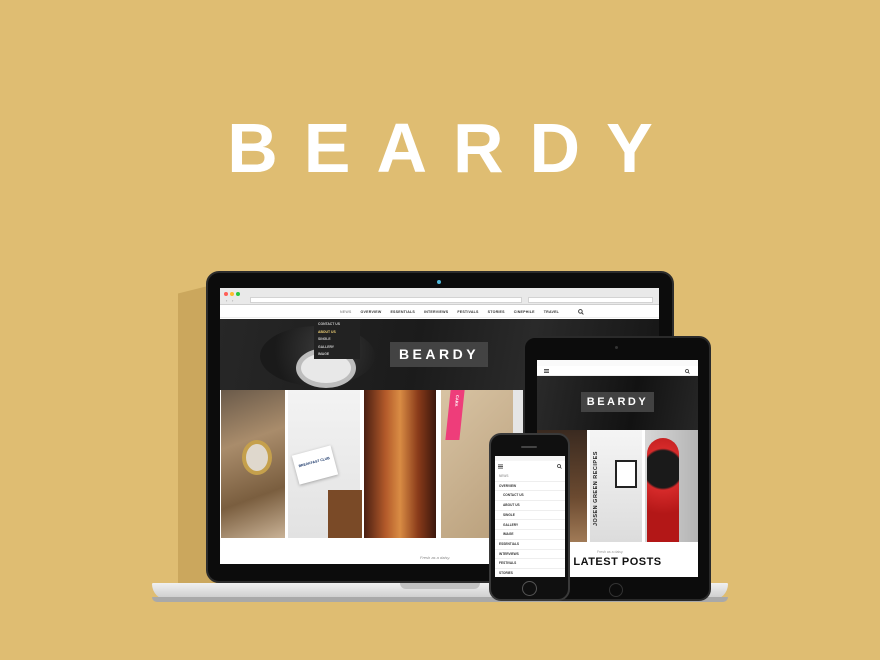 The image size is (880, 660). What do you see at coordinates (530, 555) in the screenshot?
I see `phone-menu-item-interviews: INTERVIEWS` at bounding box center [530, 555].